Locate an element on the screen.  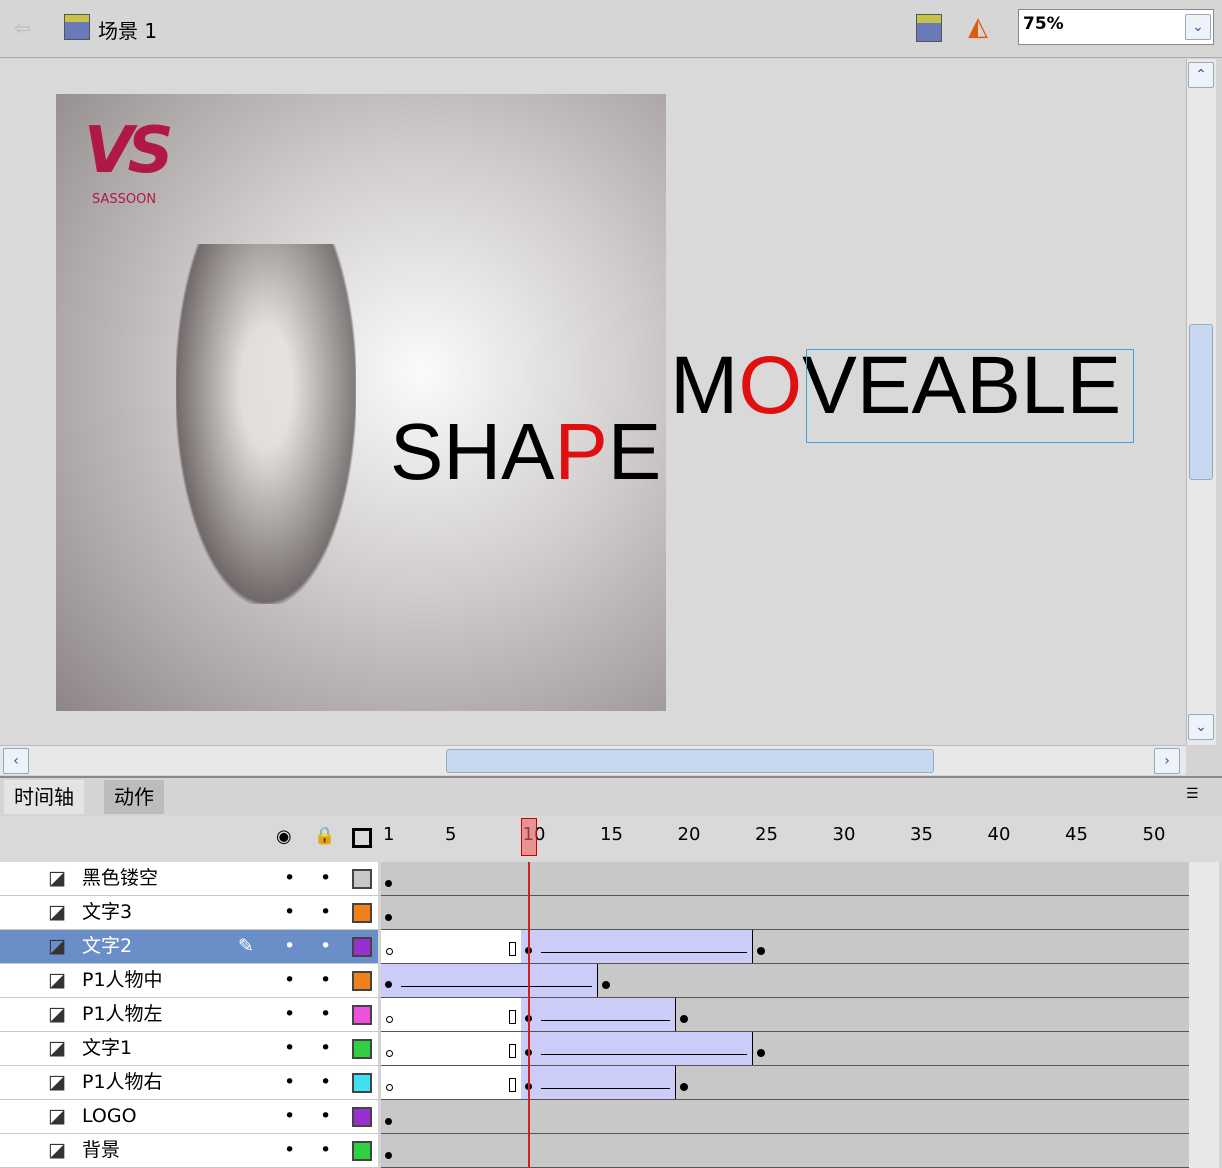
layer-row: ◪ P1人物中 • • is located at coordinates (595, 981).